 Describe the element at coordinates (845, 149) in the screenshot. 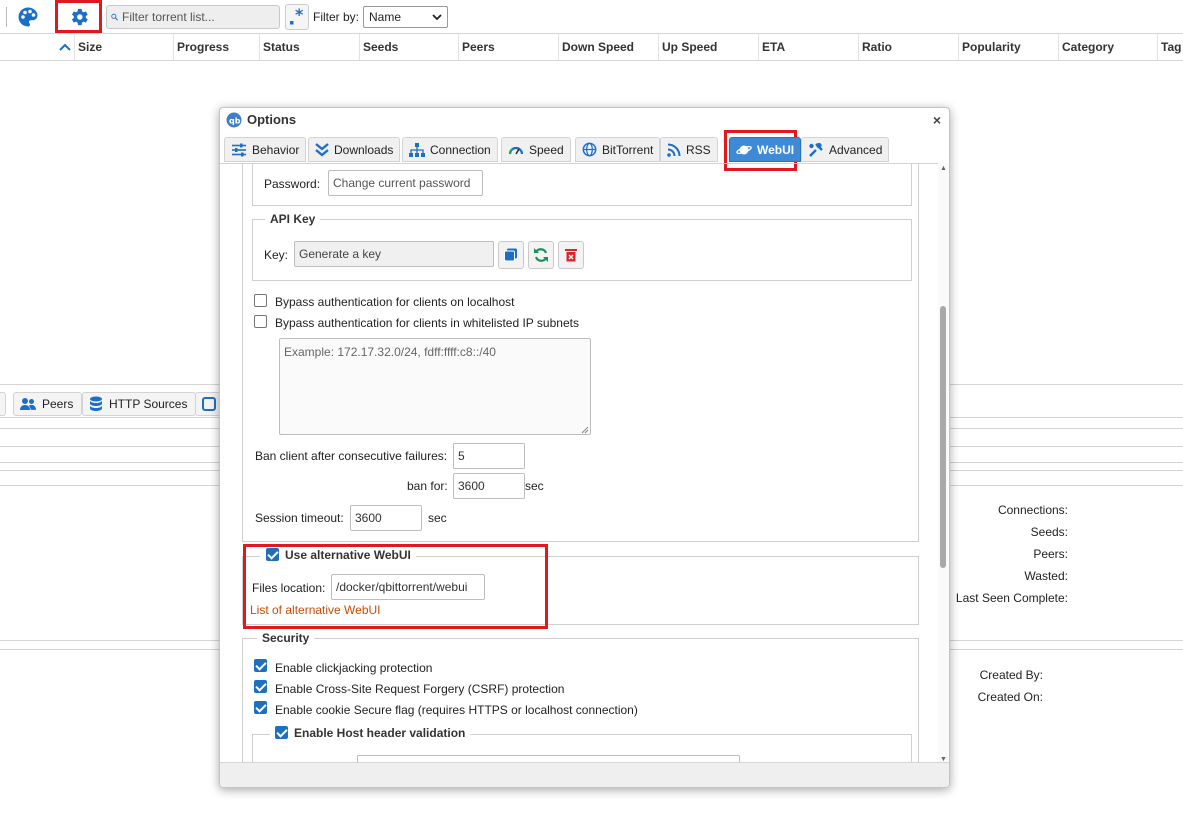

I see `tab-advanced: Advanced` at that location.